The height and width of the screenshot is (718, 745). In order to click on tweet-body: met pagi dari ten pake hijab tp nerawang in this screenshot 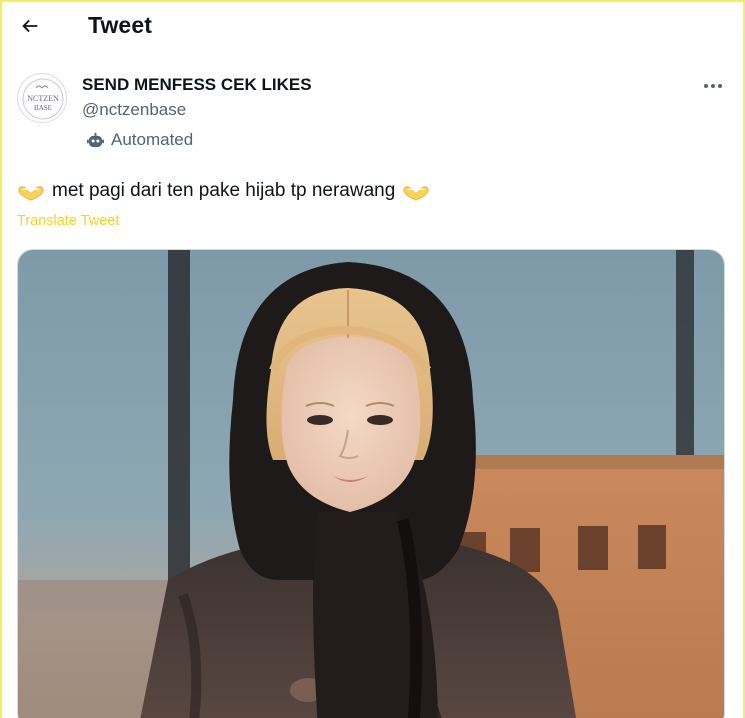, I will do `click(224, 190)`.